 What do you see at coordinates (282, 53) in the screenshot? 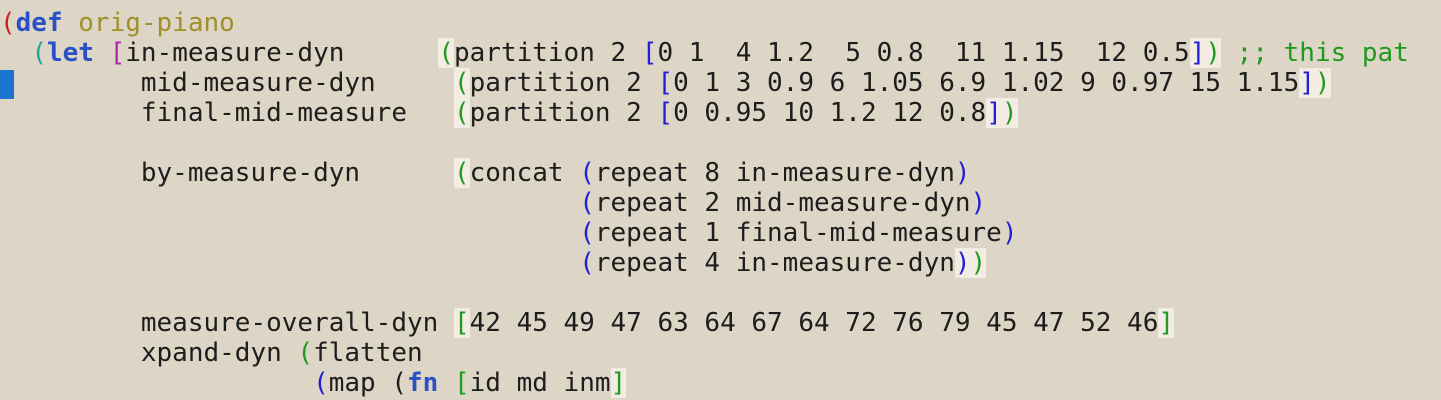
I see `code-token: in-measure-dyn` at bounding box center [282, 53].